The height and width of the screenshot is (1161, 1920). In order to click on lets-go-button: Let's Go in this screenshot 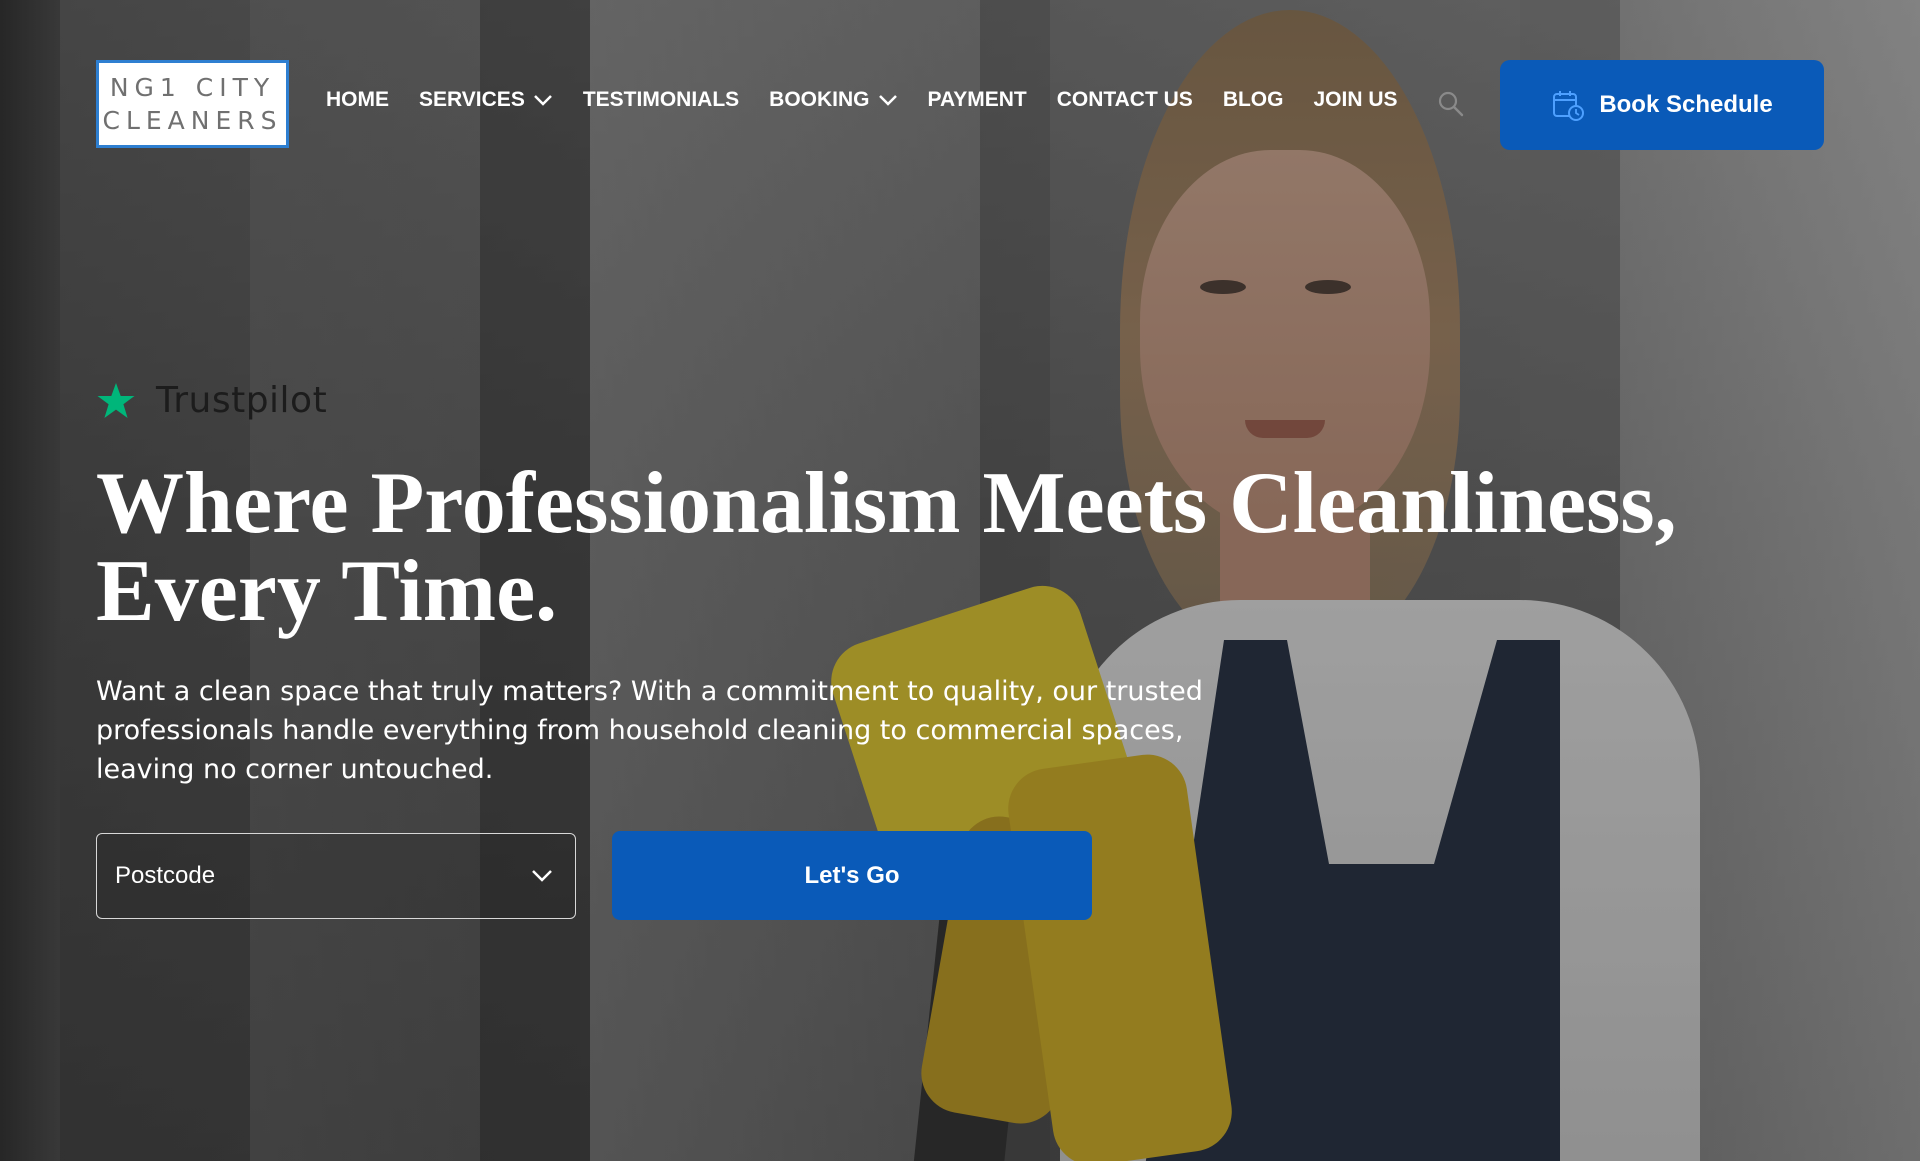, I will do `click(852, 875)`.